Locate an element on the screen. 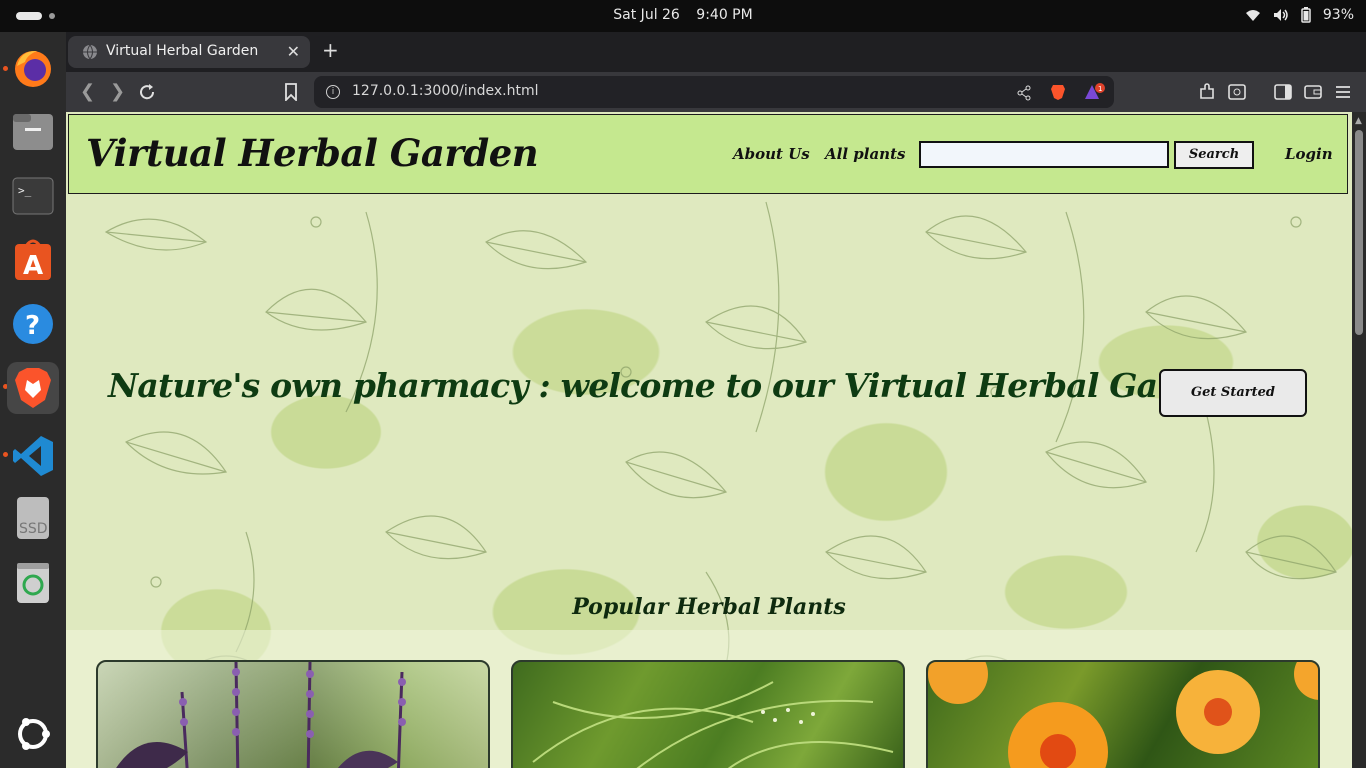 The image size is (1366, 768). brave-shields-icon is located at coordinates (1058, 92).